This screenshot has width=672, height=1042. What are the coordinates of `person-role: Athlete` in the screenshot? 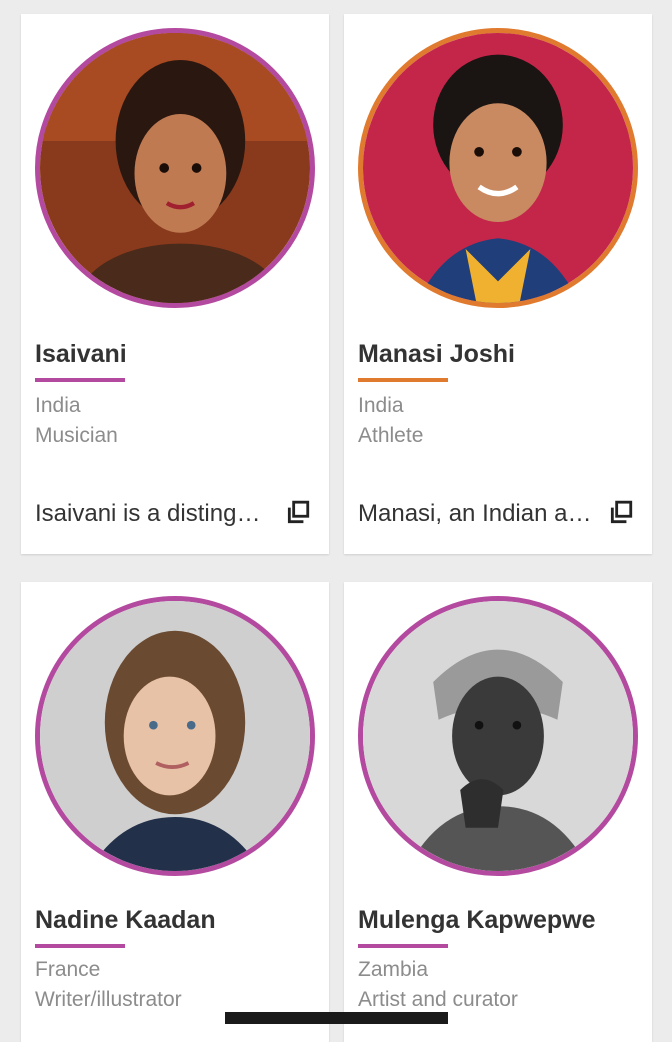 It's located at (391, 435).